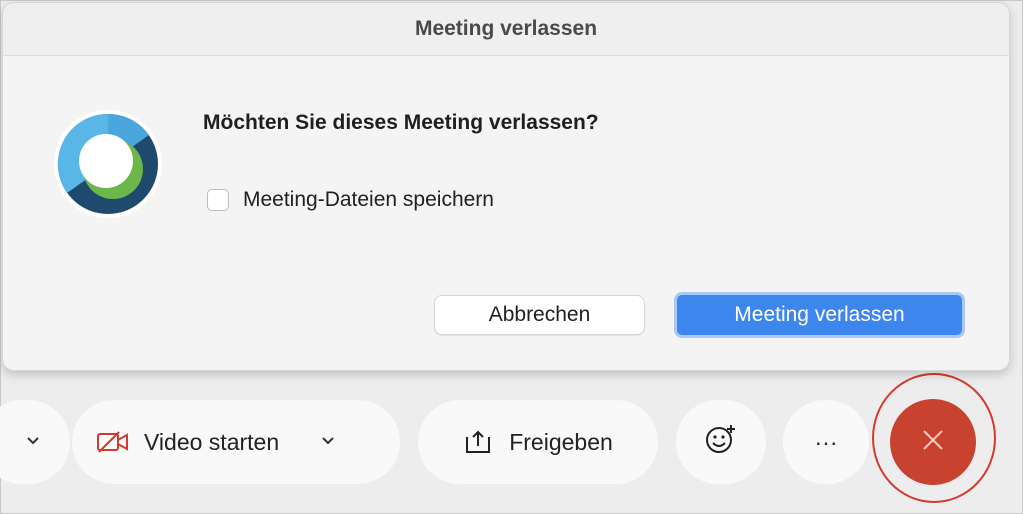 The width and height of the screenshot is (1023, 514). What do you see at coordinates (368, 200) in the screenshot?
I see `save-files-label: Meeting-Dateien speichern` at bounding box center [368, 200].